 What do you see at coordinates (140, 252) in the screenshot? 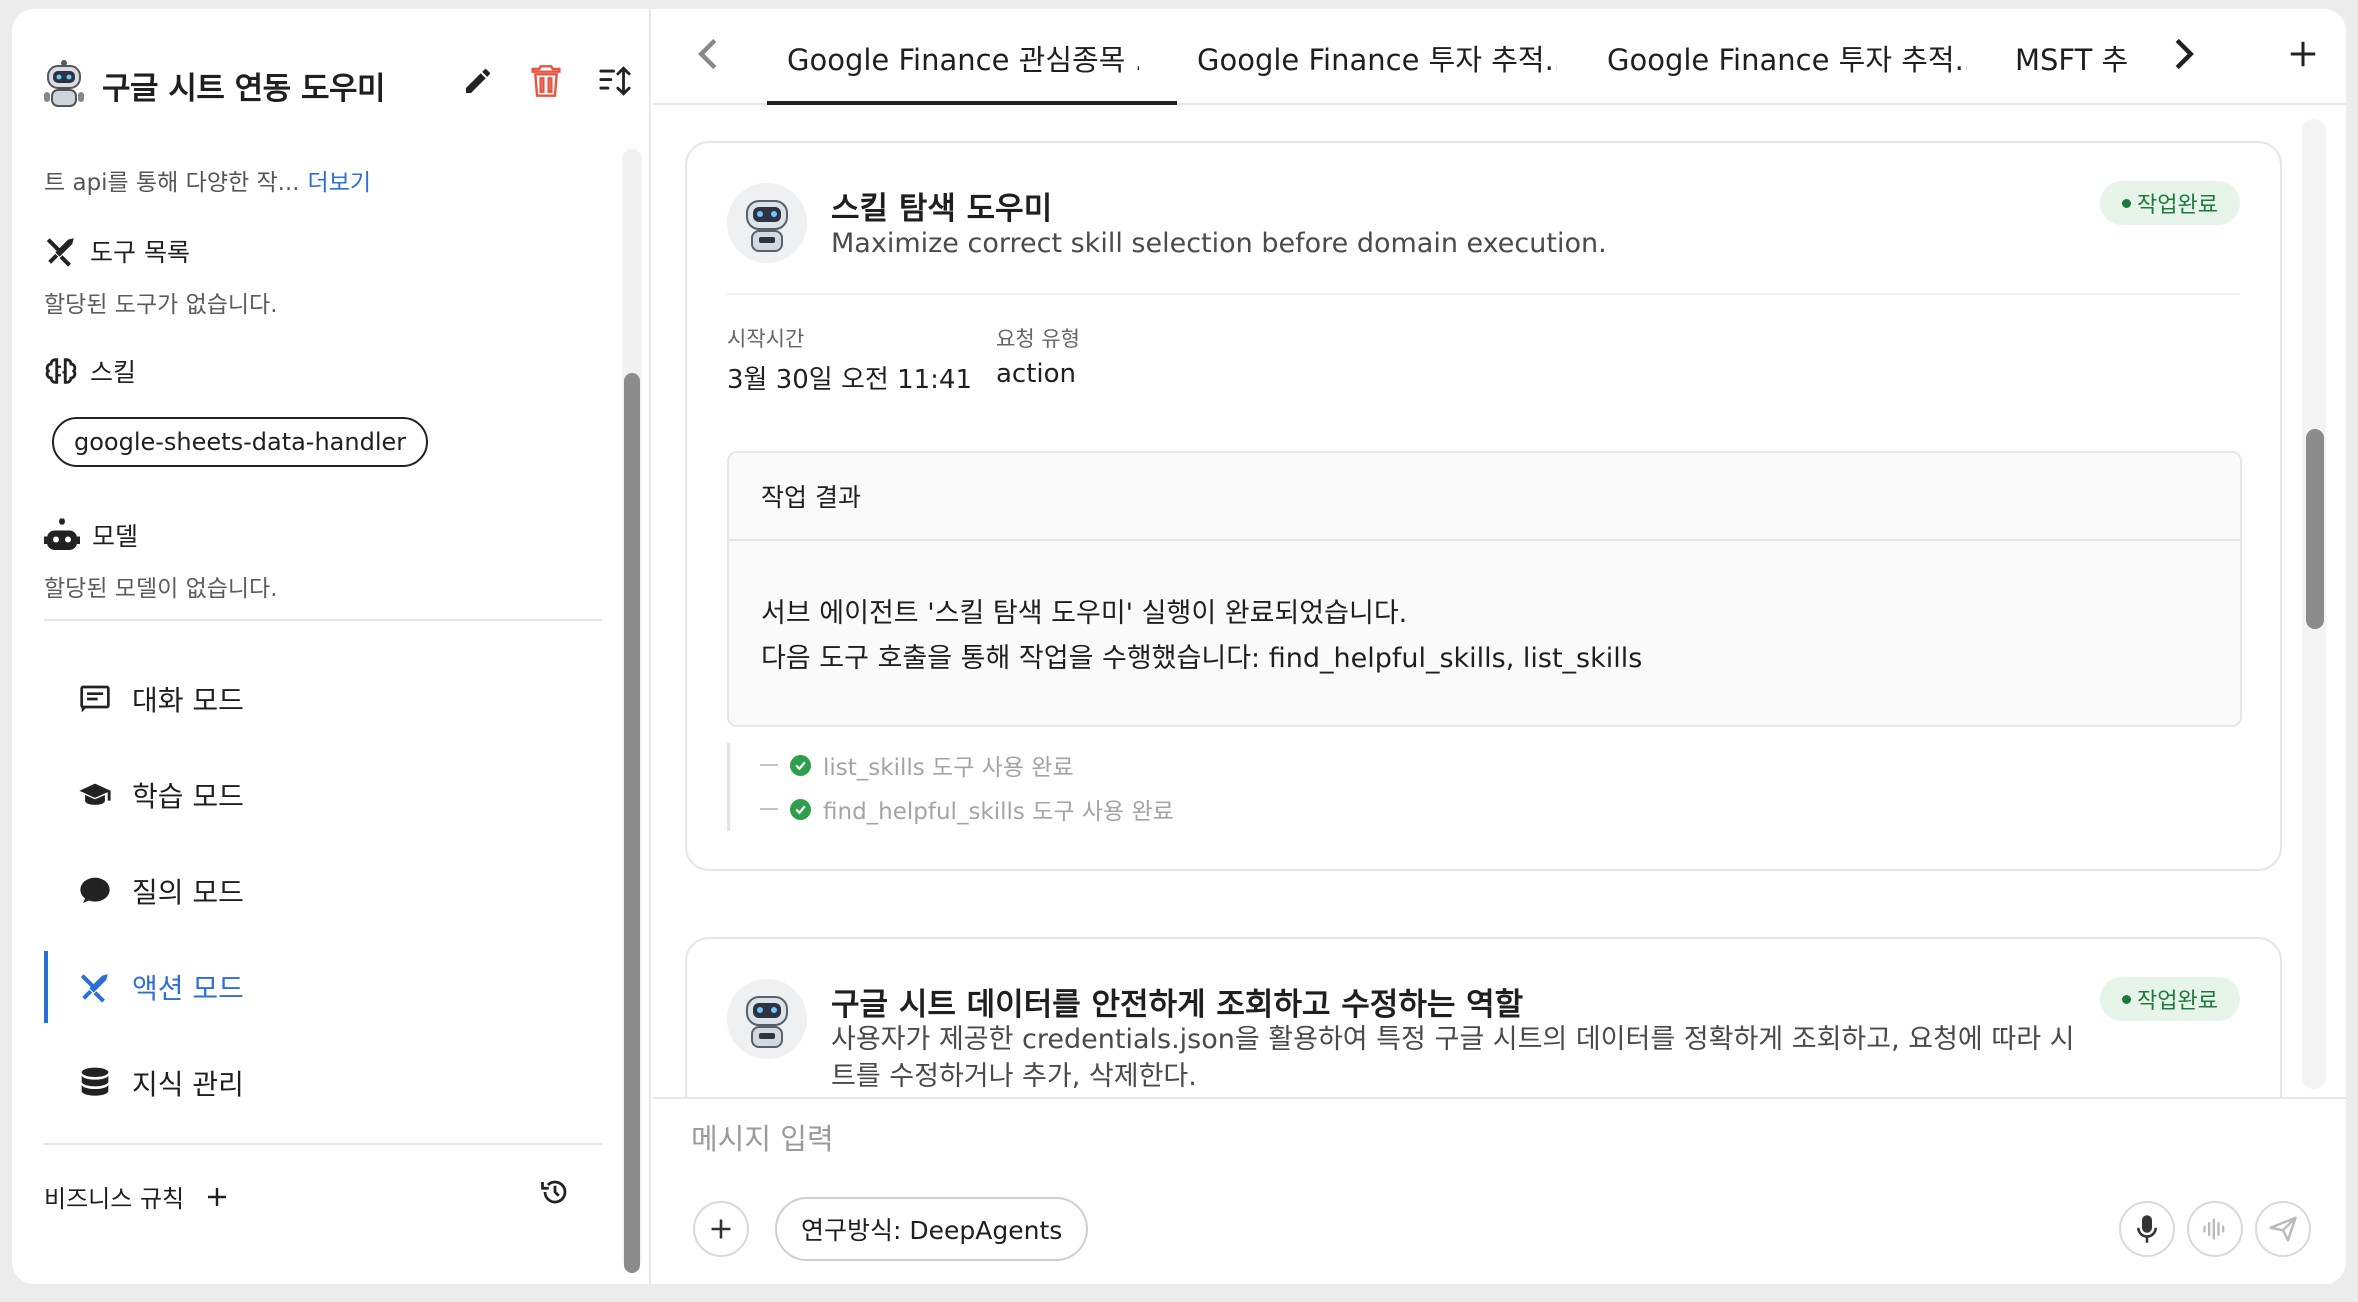
I see `tools-label: 도구 목록` at bounding box center [140, 252].